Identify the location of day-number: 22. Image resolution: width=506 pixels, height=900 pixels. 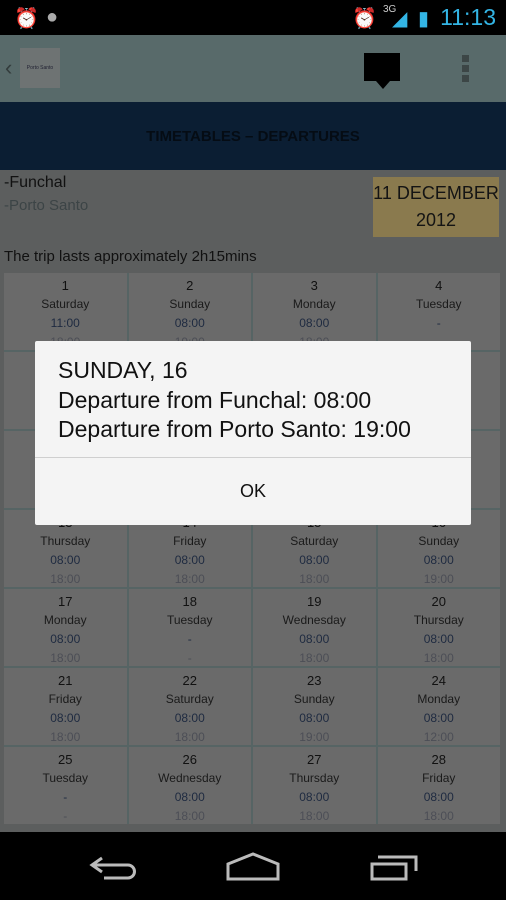
(189, 680).